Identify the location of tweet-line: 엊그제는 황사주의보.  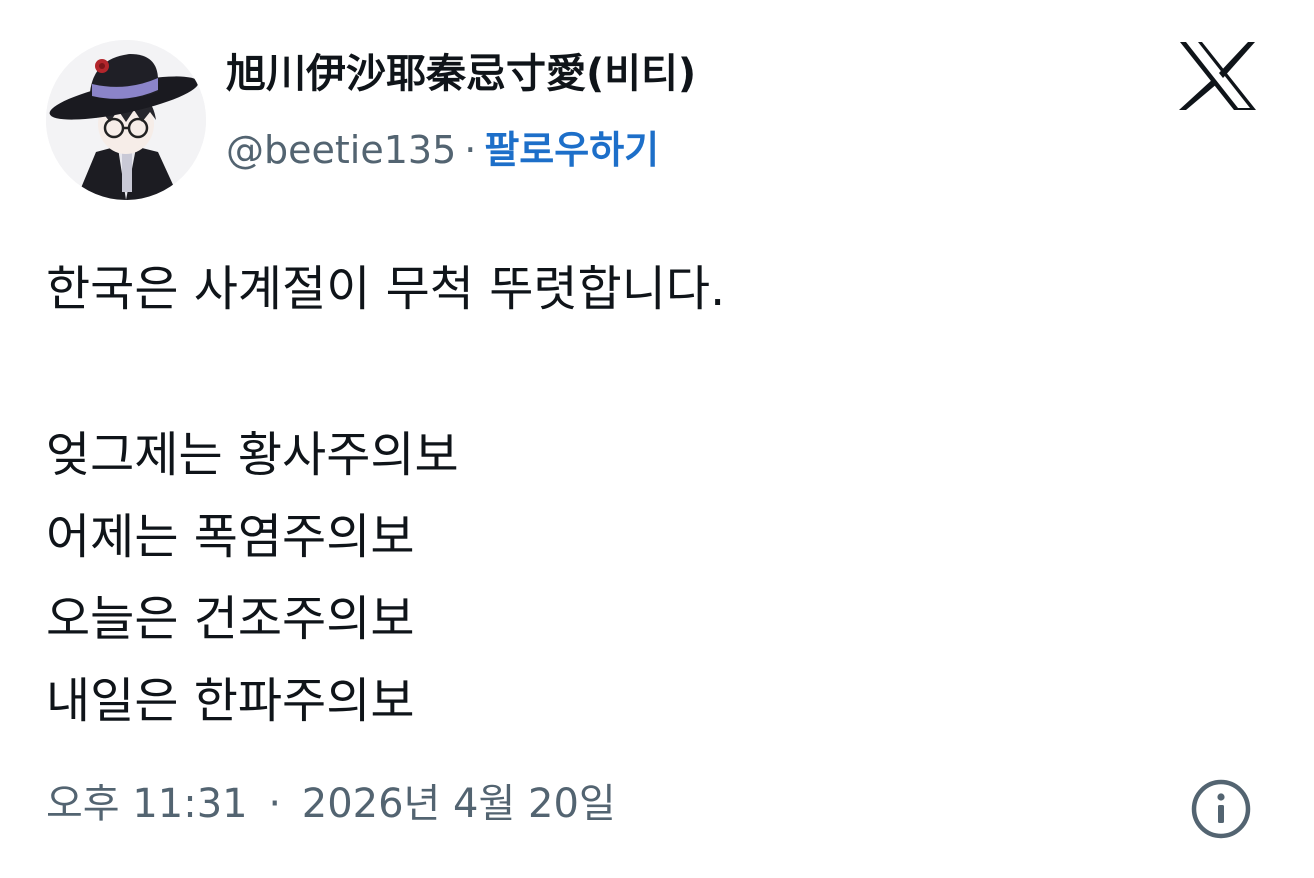
(252, 455).